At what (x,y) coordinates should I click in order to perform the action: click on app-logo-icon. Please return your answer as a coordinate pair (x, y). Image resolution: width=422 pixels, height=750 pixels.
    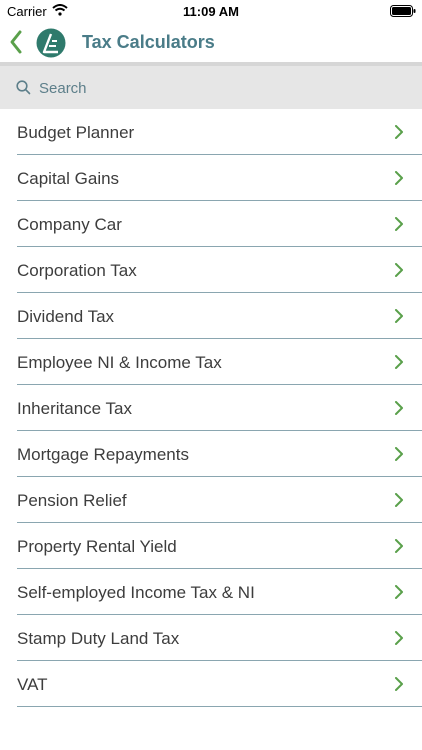
    Looking at the image, I should click on (51, 43).